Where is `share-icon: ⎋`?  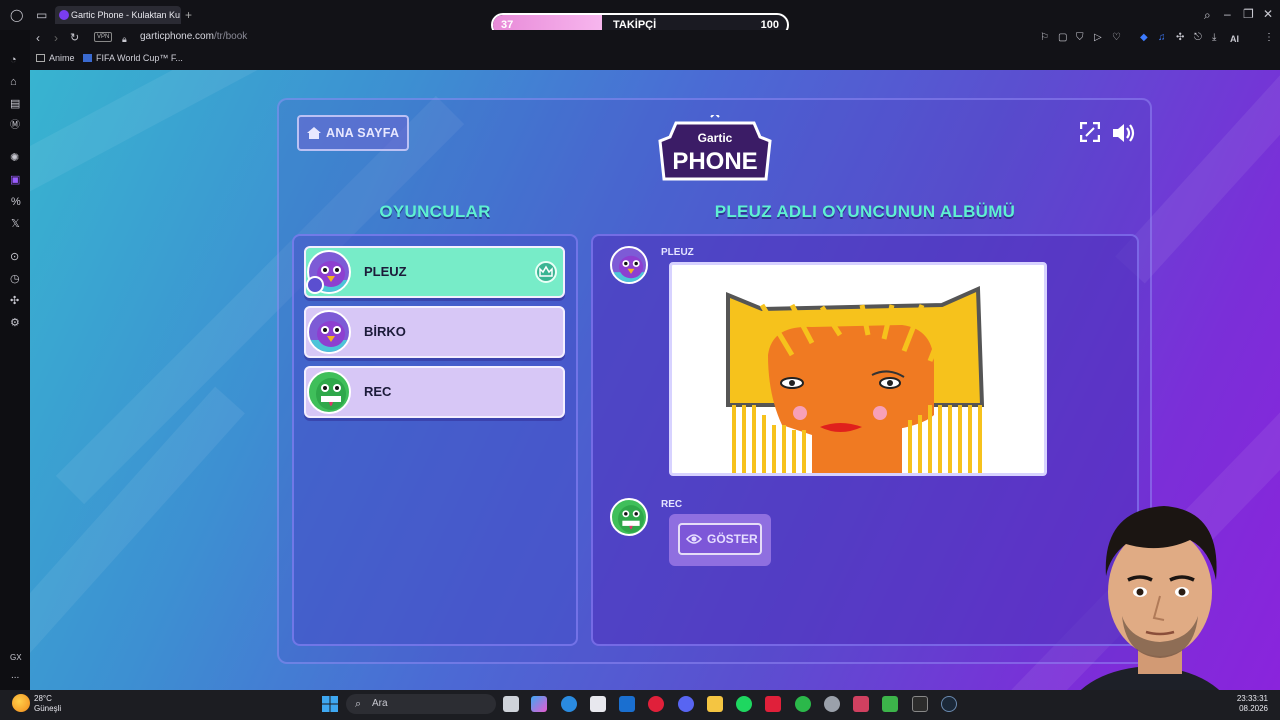
share-icon: ⎋ is located at coordinates (1198, 38).